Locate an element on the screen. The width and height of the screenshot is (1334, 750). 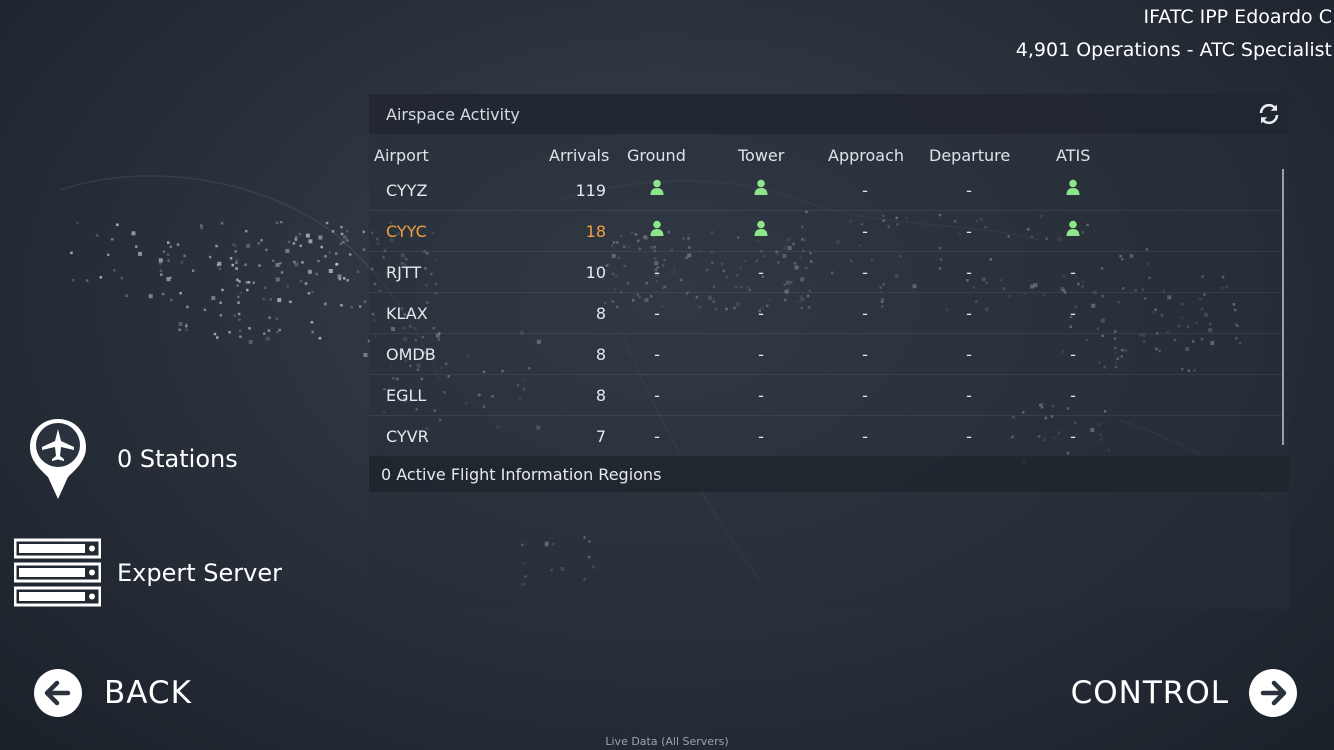
arrivals-count: 8 is located at coordinates (600, 395).